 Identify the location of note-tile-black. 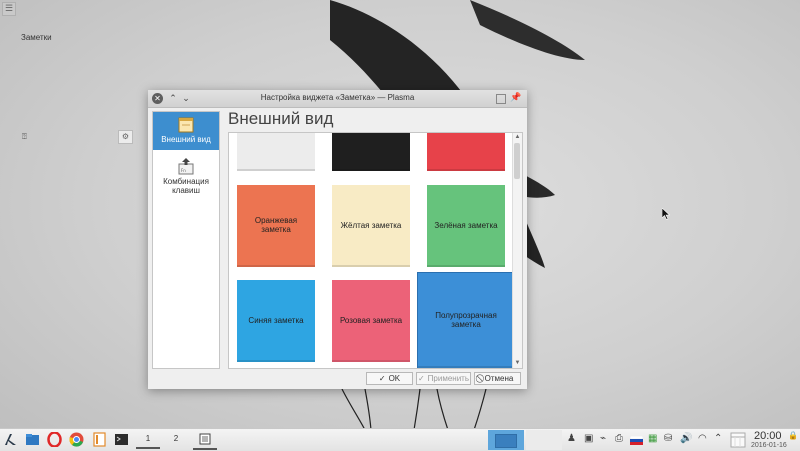
(371, 152).